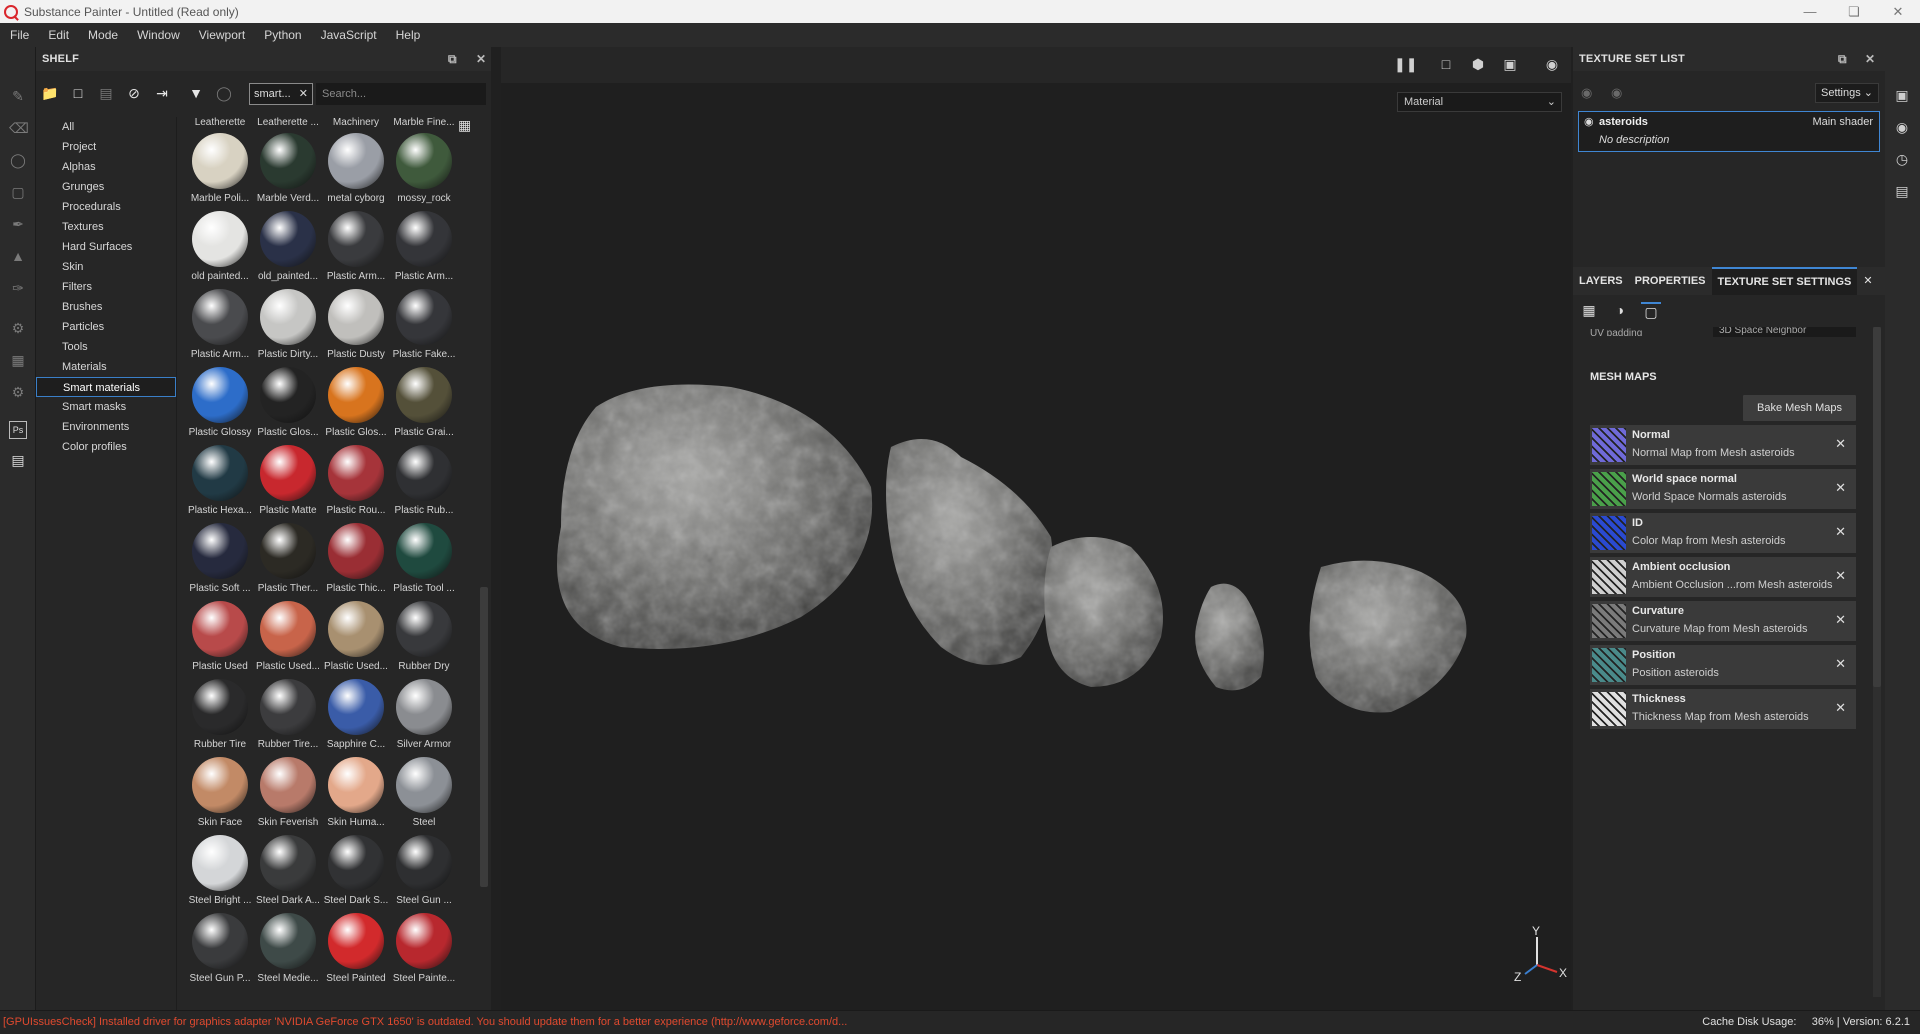  What do you see at coordinates (303, 94) in the screenshot?
I see `clear-filter-icon: ✕` at bounding box center [303, 94].